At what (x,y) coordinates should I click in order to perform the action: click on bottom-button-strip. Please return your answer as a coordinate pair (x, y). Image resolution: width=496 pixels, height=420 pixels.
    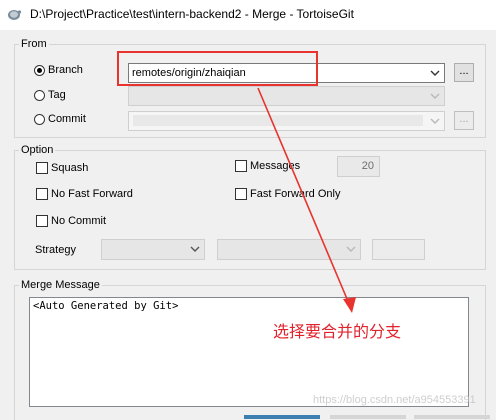
    Looking at the image, I should click on (282, 417).